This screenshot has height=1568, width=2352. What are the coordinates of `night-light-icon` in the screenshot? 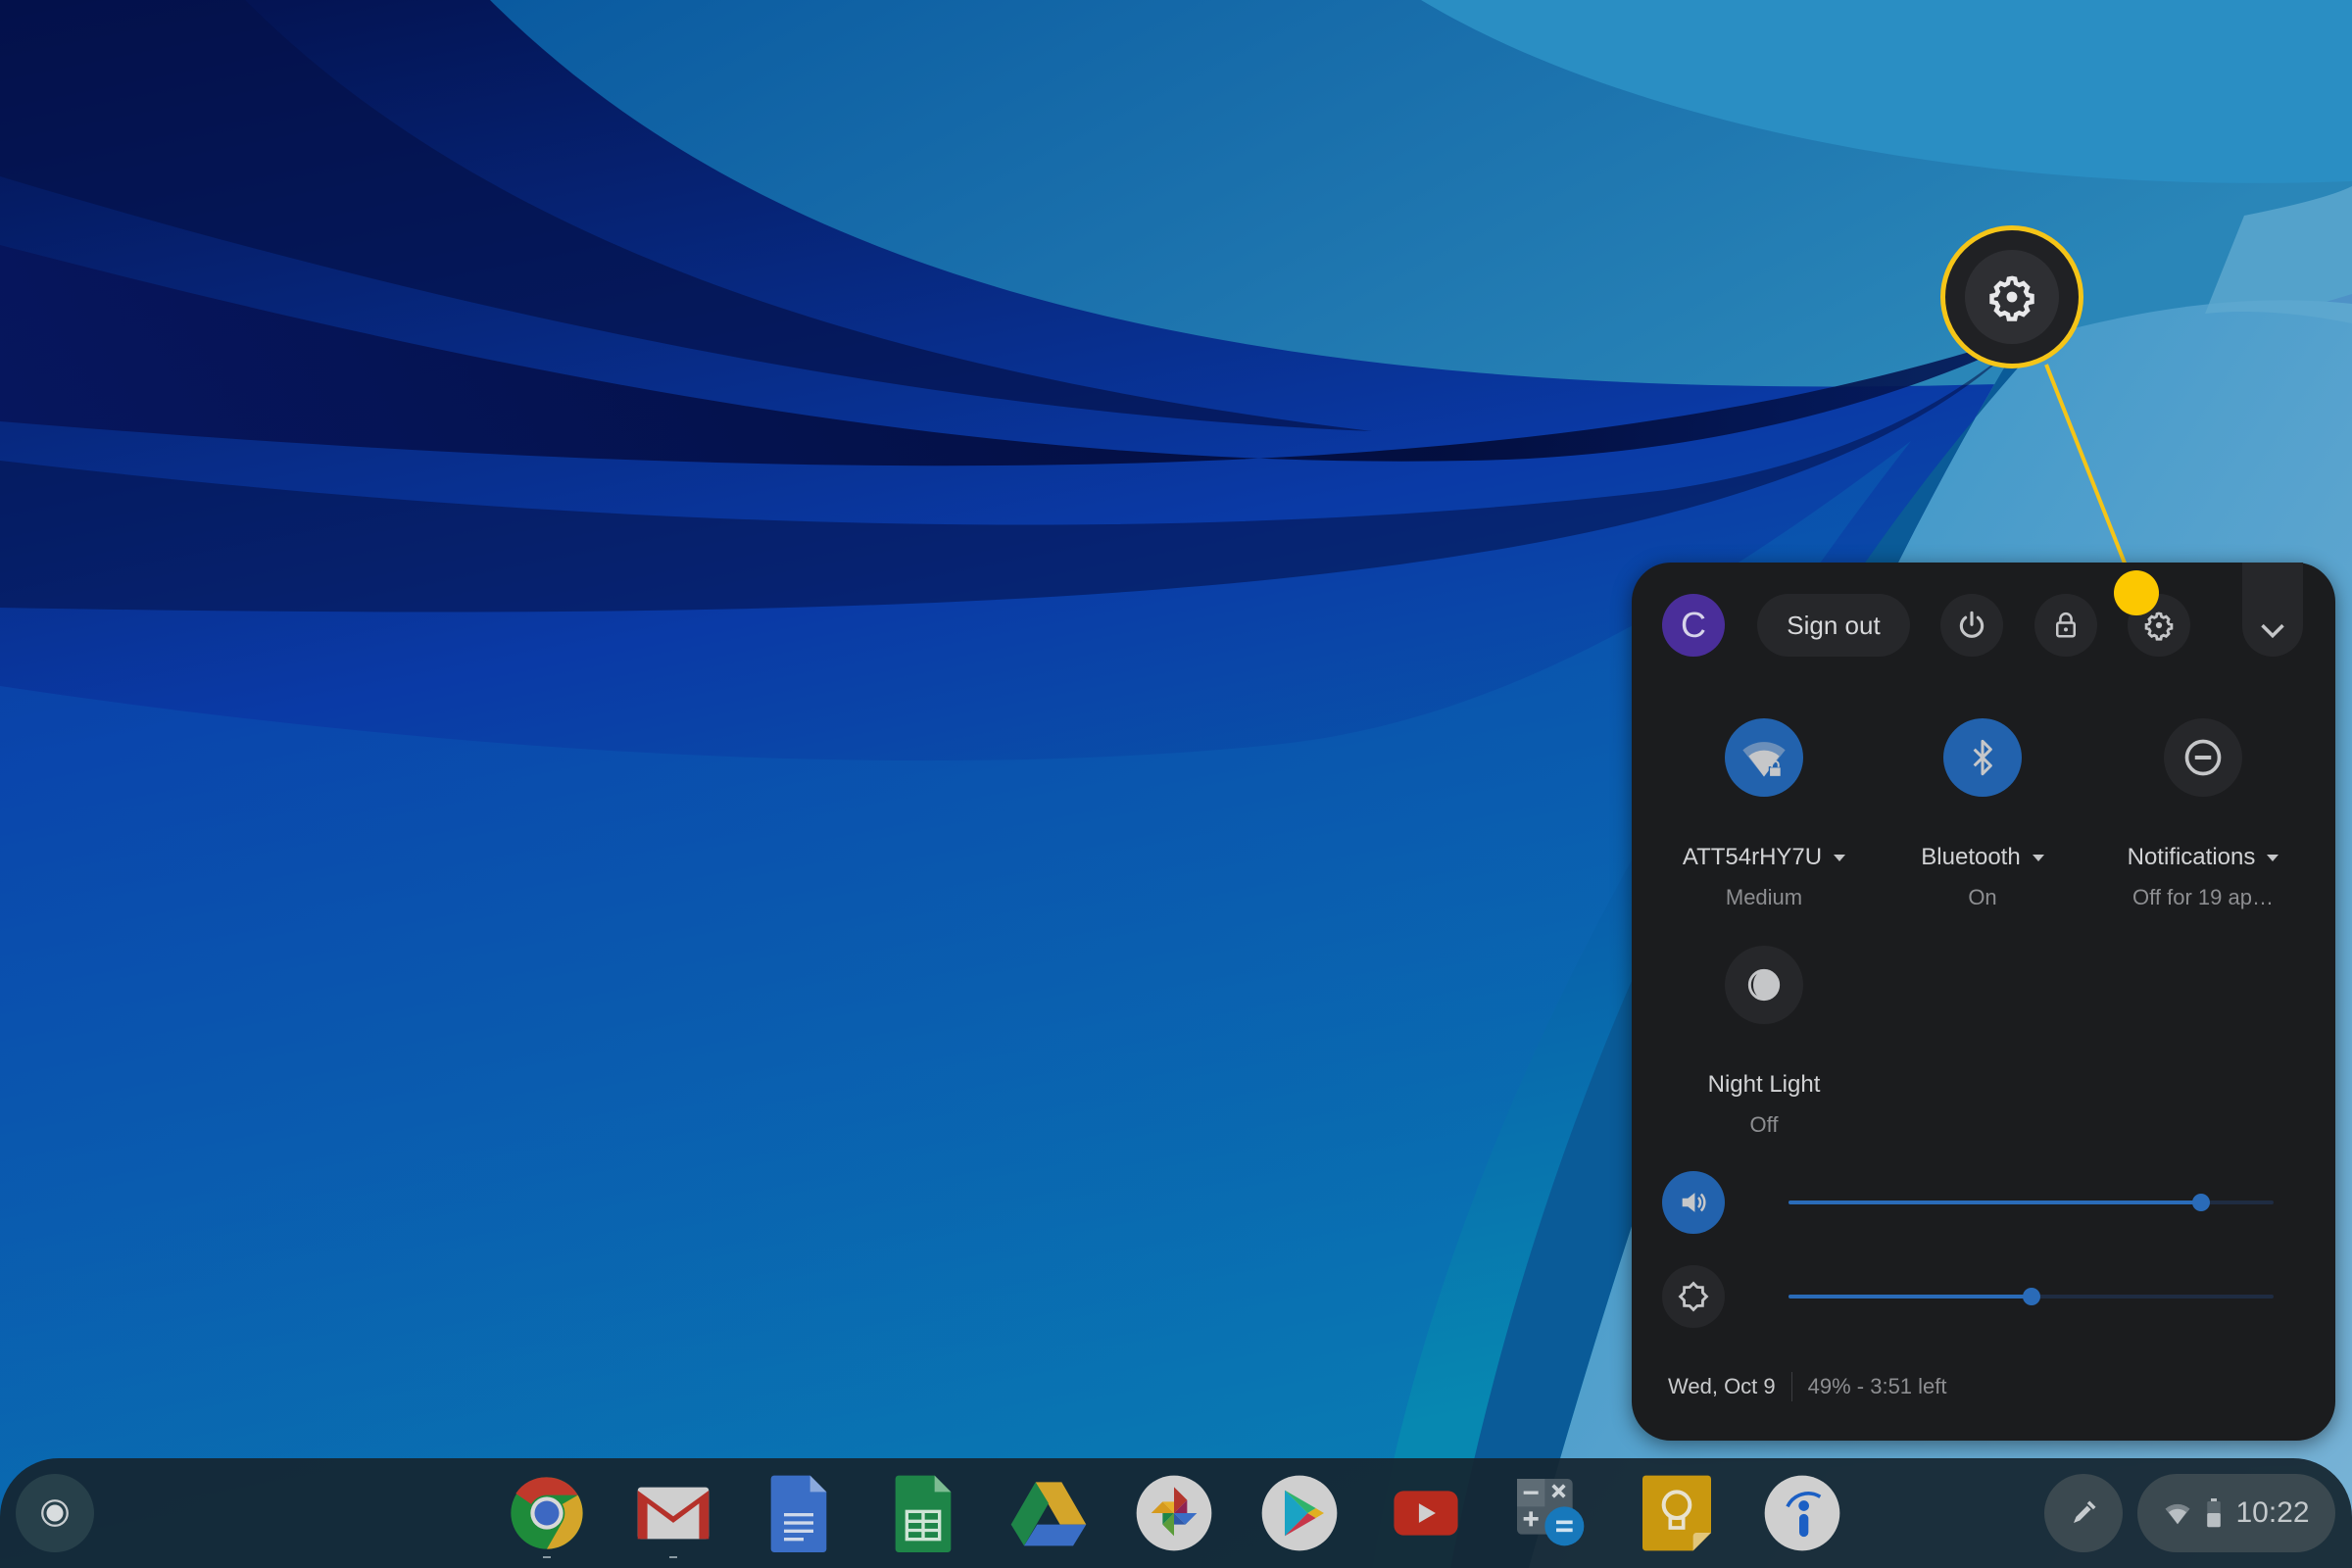 It's located at (1764, 985).